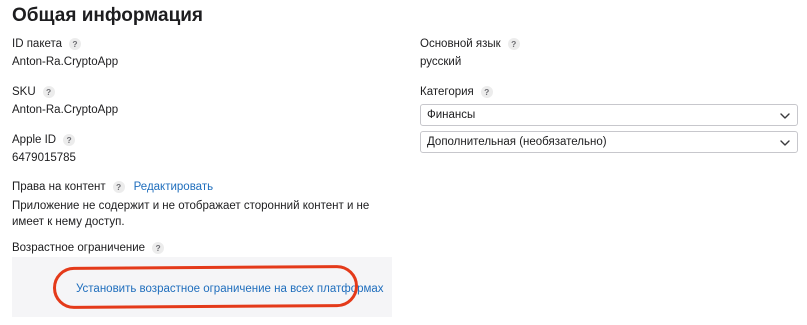 The width and height of the screenshot is (807, 325). What do you see at coordinates (34, 140) in the screenshot?
I see `apple-id-label: Apple ID` at bounding box center [34, 140].